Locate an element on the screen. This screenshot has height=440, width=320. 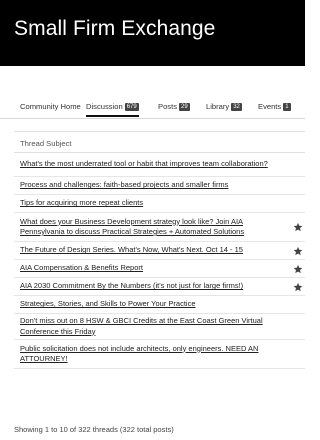
count-badge: 1 is located at coordinates (287, 107).